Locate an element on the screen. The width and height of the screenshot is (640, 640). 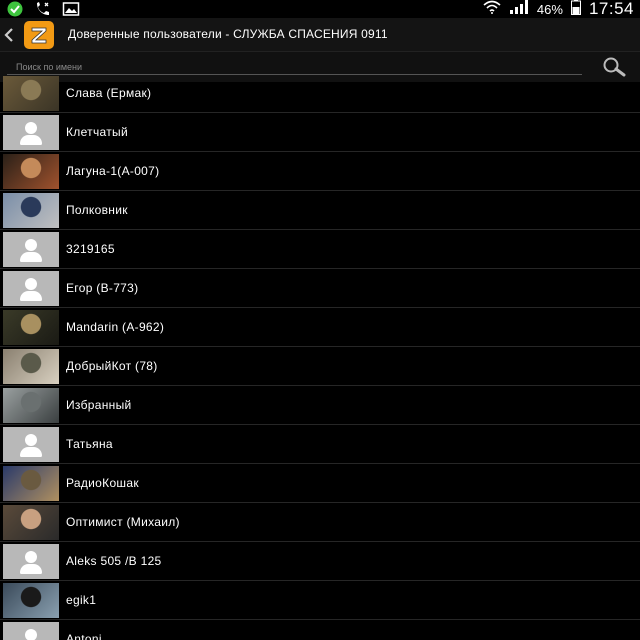
contact-row: ДобрыйКот (78) is located at coordinates (320, 366).